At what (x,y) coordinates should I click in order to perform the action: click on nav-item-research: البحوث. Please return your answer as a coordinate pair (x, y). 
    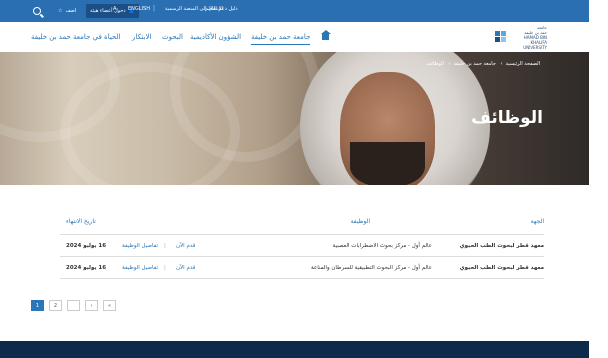
    Looking at the image, I should click on (172, 37).